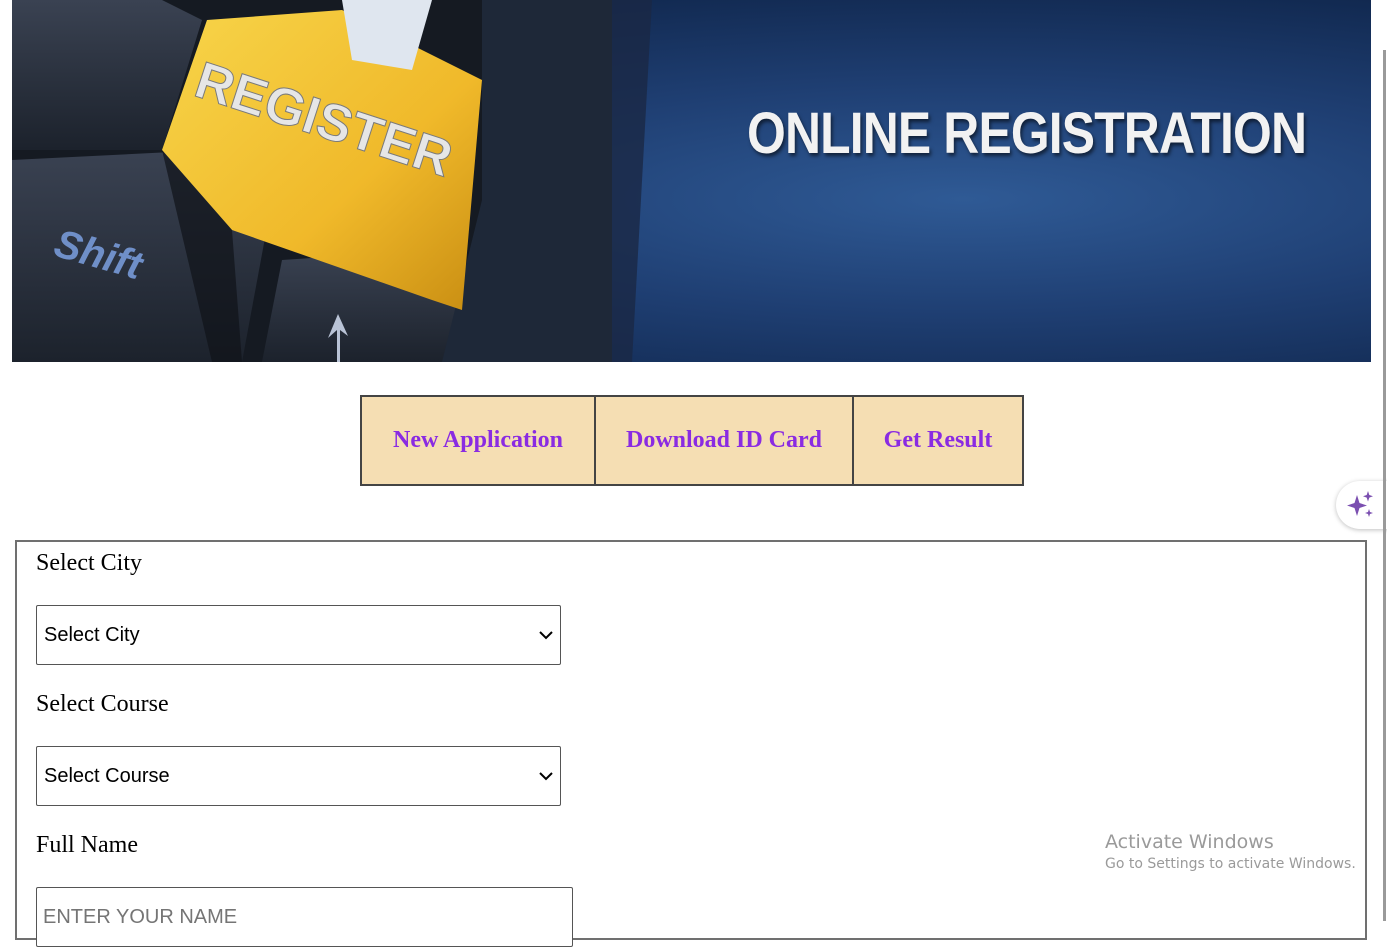 This screenshot has width=1387, height=947. Describe the element at coordinates (107, 775) in the screenshot. I see `course-select-value: Select Course` at that location.